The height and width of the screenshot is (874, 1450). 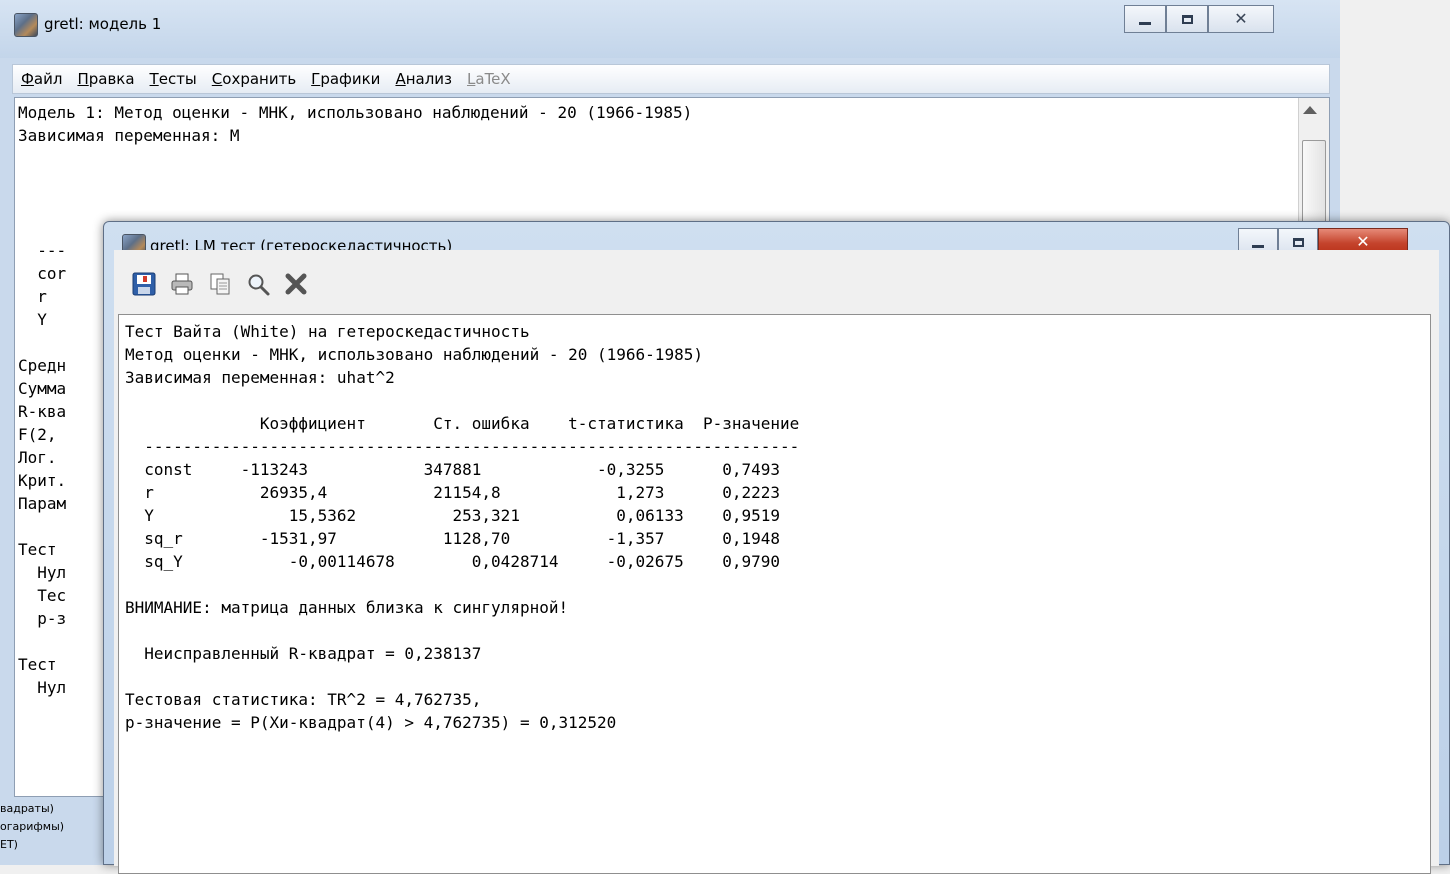 What do you see at coordinates (259, 79) in the screenshot?
I see `menu-save-label: охранить` at bounding box center [259, 79].